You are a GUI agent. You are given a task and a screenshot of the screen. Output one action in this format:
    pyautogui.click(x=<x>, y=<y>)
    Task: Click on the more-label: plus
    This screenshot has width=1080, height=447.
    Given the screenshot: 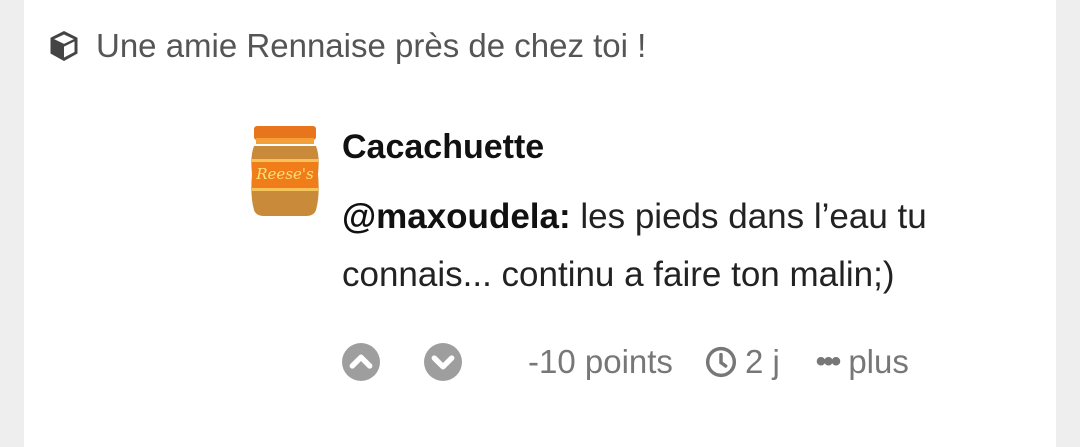 What is the action you would take?
    pyautogui.click(x=878, y=361)
    